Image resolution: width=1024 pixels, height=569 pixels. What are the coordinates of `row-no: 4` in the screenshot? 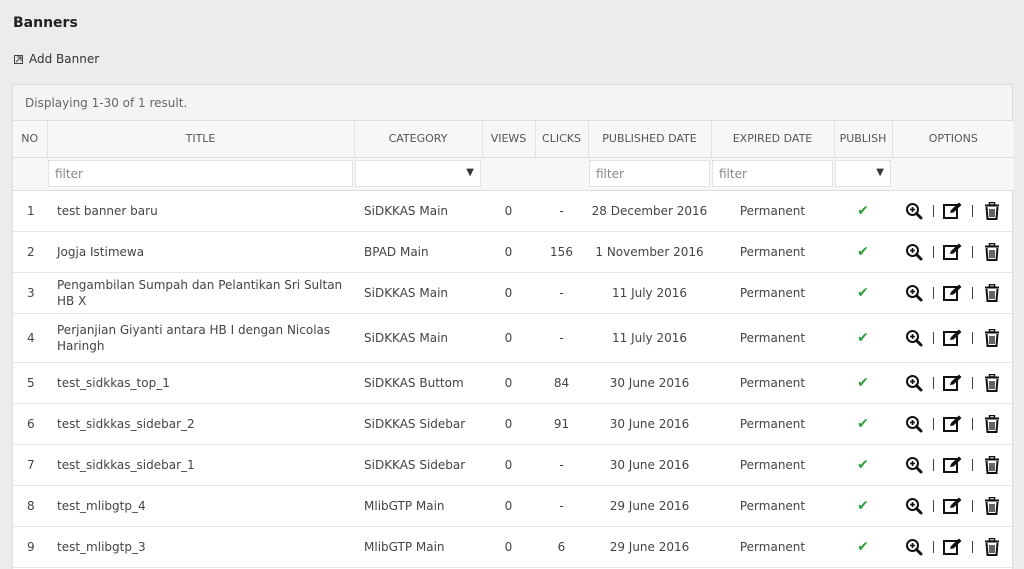 It's located at (30, 338).